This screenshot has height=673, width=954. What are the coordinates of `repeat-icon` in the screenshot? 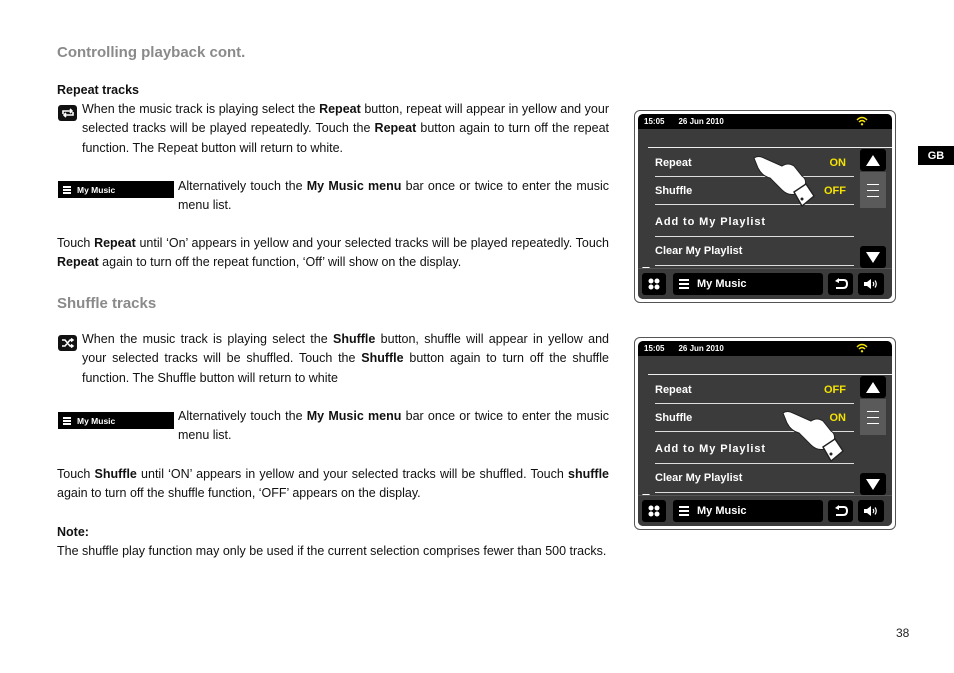 It's located at (67, 113).